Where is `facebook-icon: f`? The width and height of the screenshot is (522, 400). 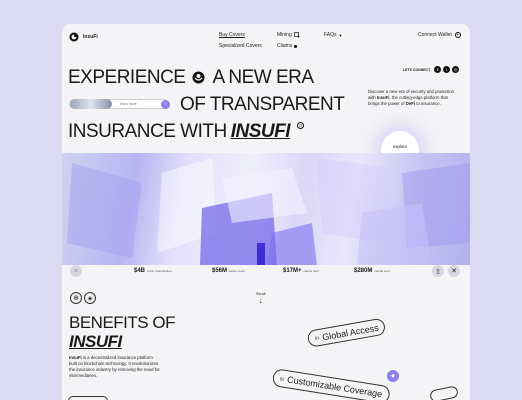
facebook-icon: f is located at coordinates (438, 69).